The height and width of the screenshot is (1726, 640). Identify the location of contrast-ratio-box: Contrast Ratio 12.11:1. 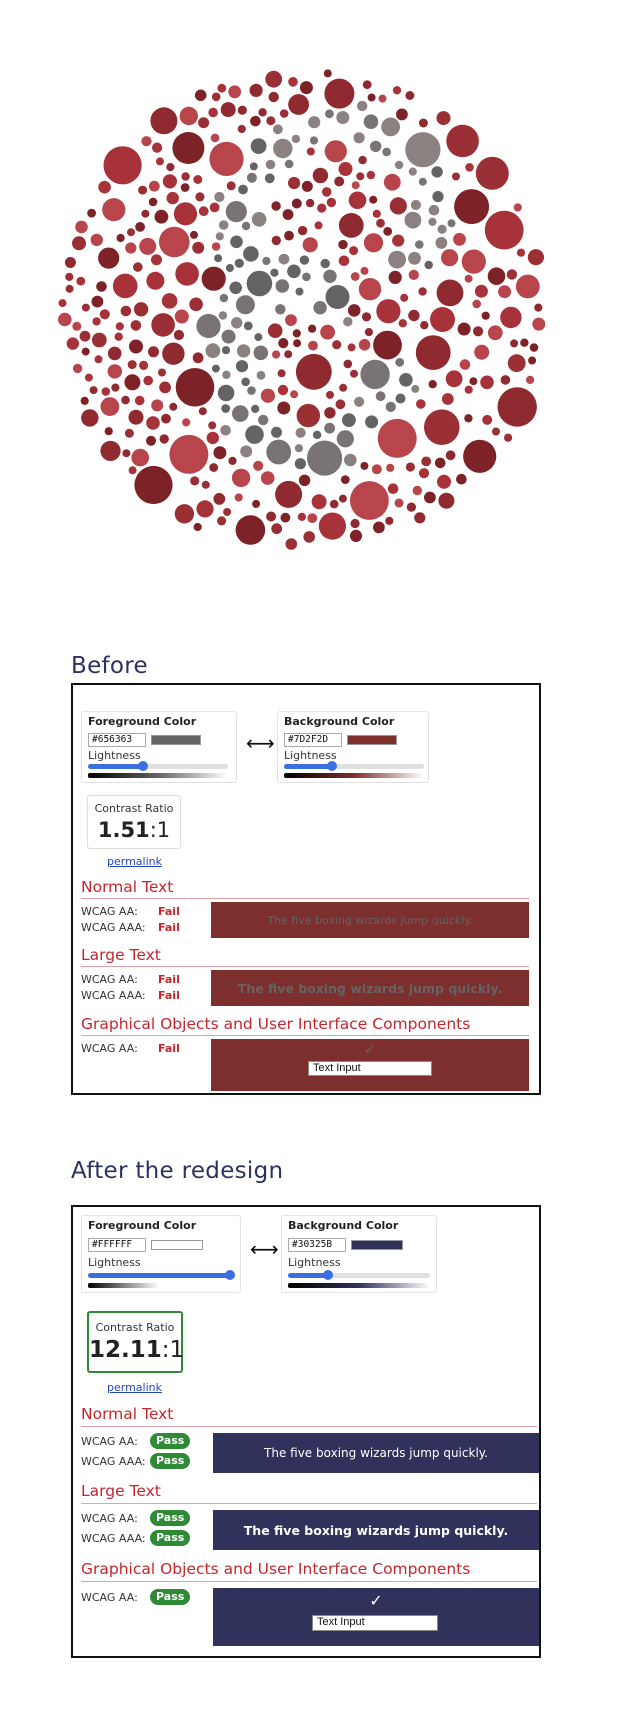
(135, 1342).